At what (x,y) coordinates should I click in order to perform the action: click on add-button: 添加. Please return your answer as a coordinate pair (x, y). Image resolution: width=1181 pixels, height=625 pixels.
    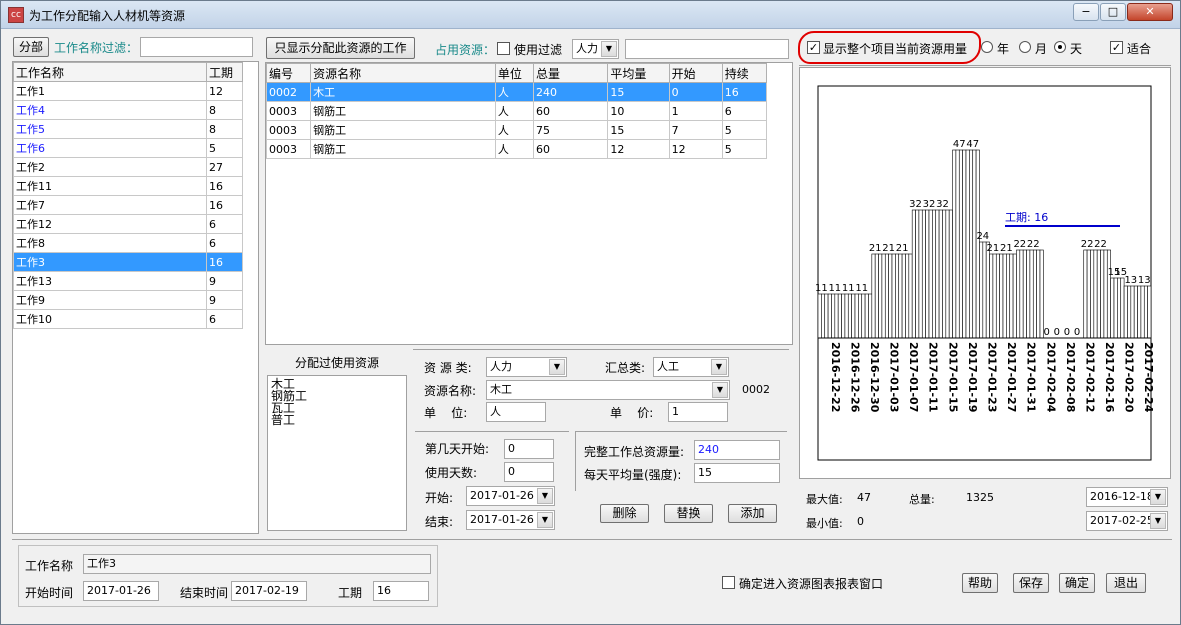
    Looking at the image, I should click on (752, 513).